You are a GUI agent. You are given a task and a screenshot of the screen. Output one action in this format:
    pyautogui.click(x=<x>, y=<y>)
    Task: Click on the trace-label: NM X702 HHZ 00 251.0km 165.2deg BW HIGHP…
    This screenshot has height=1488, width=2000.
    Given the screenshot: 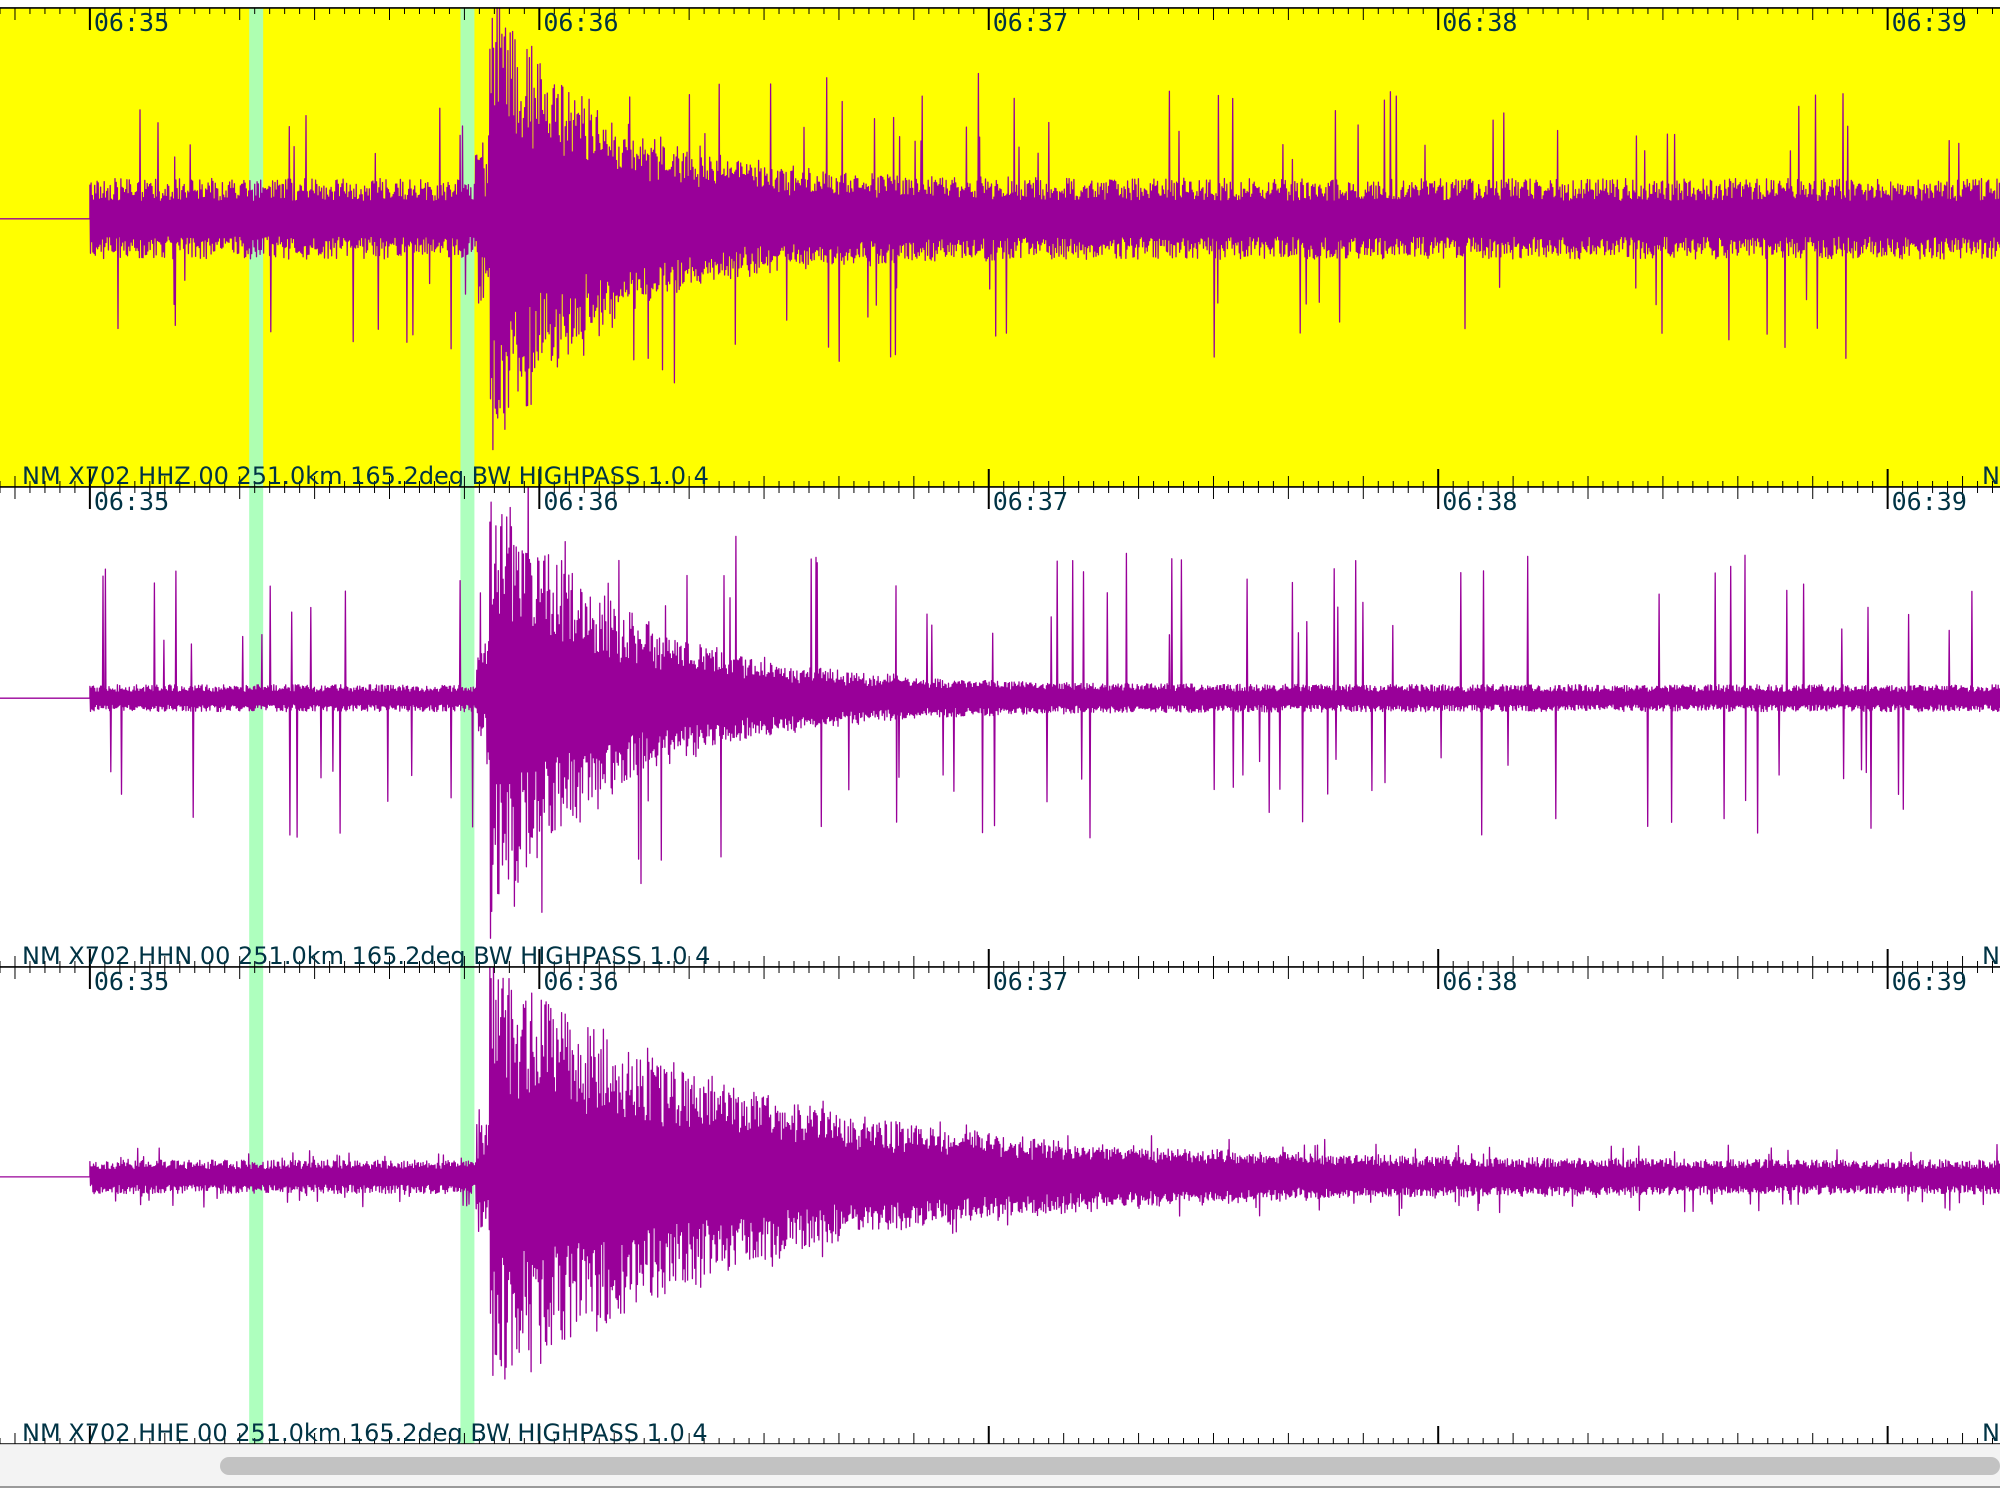 What is the action you would take?
    pyautogui.click(x=365, y=476)
    